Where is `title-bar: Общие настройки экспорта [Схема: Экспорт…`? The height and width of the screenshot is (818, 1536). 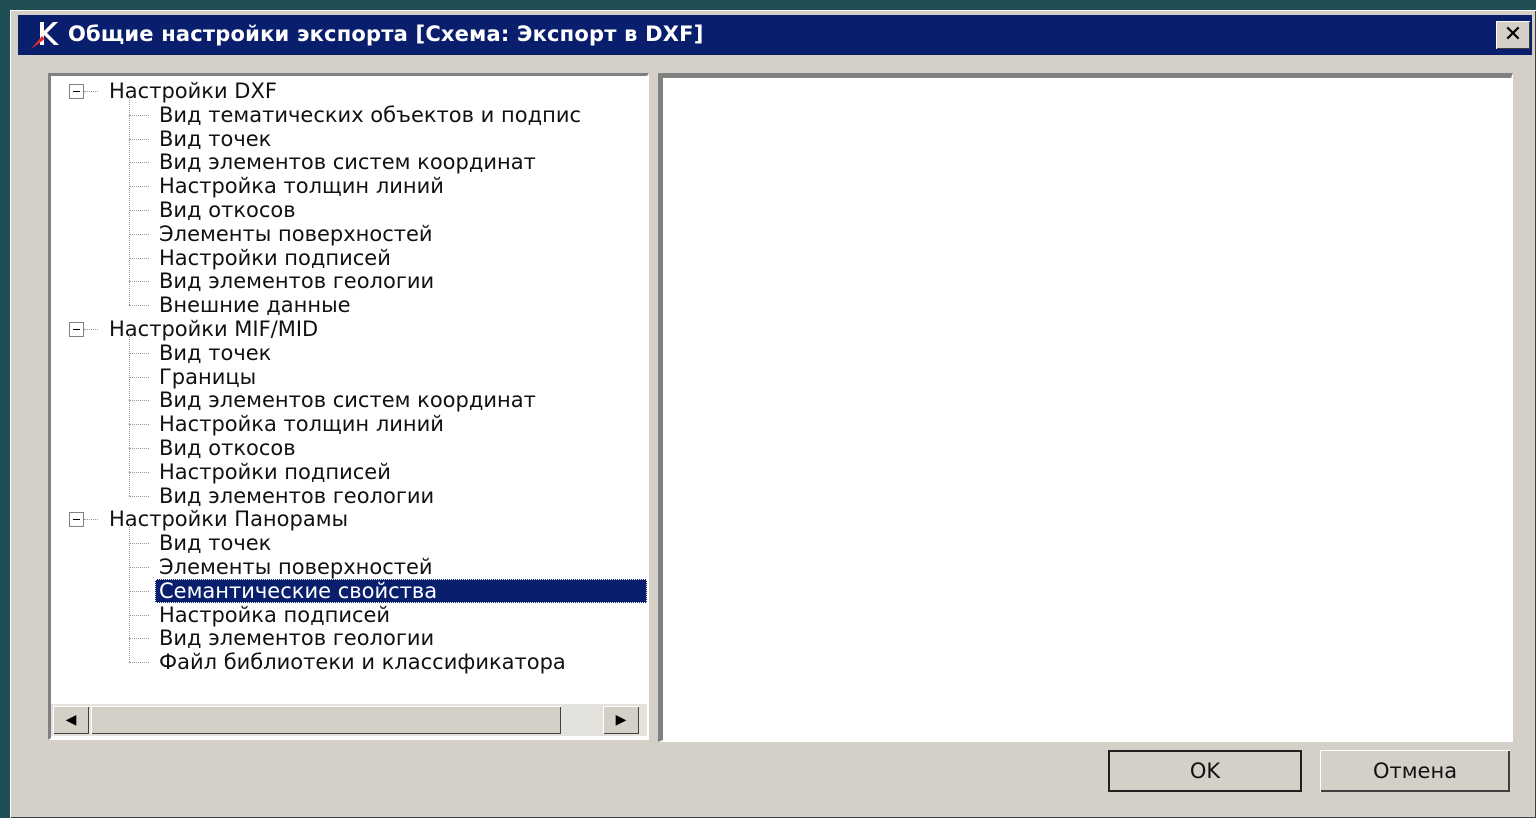 title-bar: Общие настройки экспорта [Схема: Экспорт… is located at coordinates (775, 35).